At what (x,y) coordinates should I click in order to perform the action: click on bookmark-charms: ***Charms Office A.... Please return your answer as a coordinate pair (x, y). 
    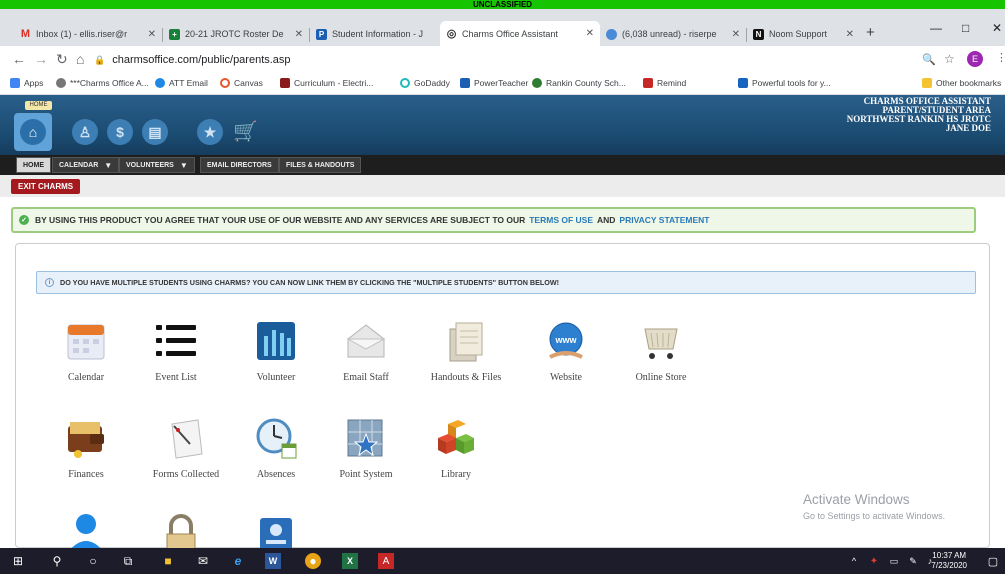
    Looking at the image, I should click on (102, 83).